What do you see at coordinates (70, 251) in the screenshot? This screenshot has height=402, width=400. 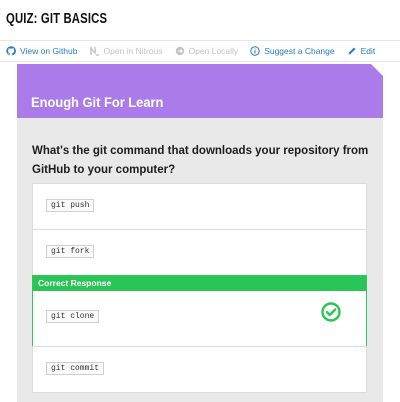 I see `answer-code: git fork` at bounding box center [70, 251].